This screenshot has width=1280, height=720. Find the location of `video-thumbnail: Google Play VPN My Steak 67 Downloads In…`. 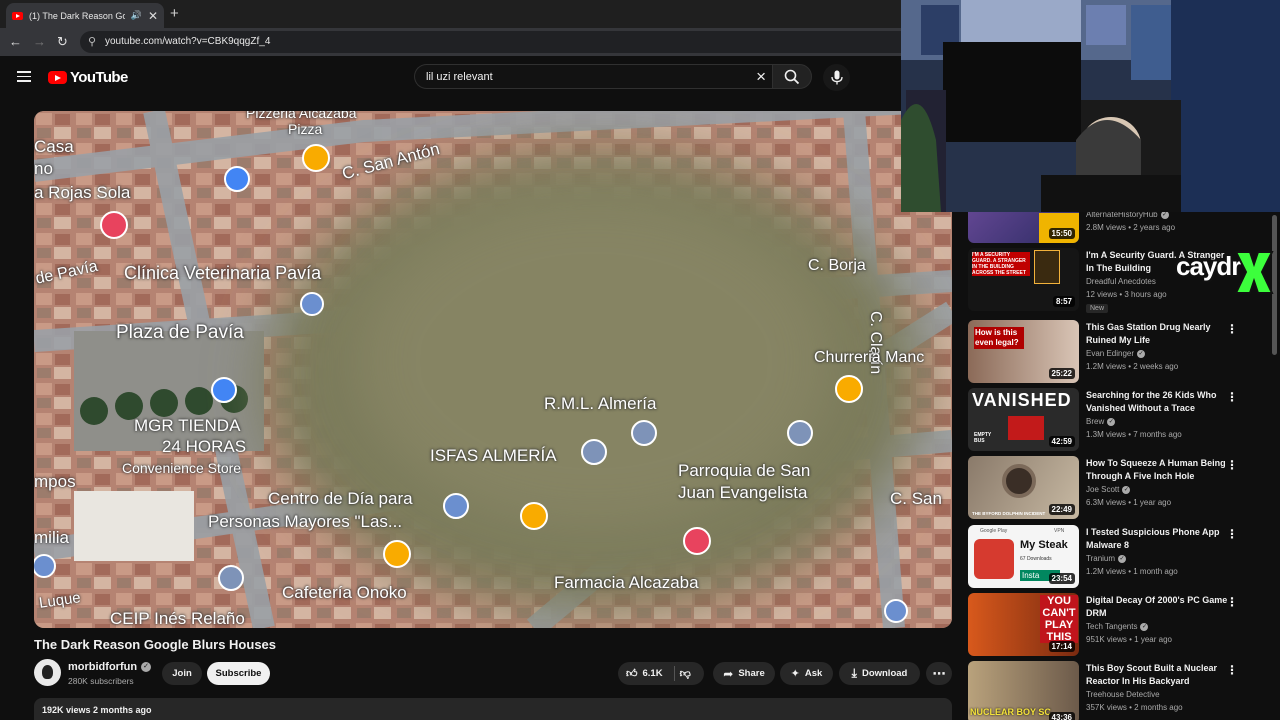

video-thumbnail: Google Play VPN My Steak 67 Downloads In… is located at coordinates (1023, 556).